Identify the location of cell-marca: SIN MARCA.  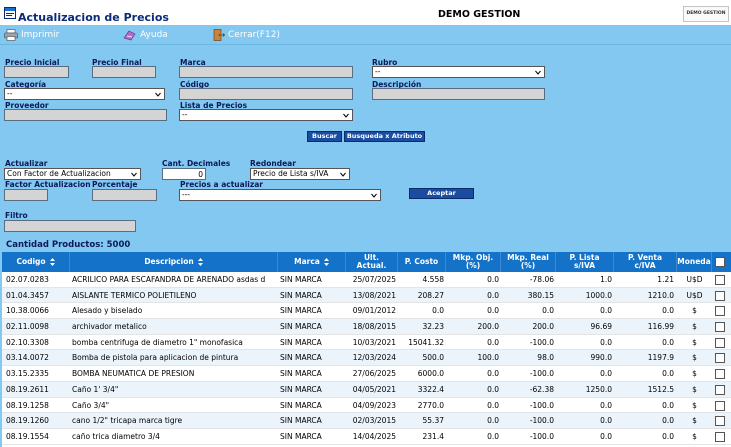
(301, 295).